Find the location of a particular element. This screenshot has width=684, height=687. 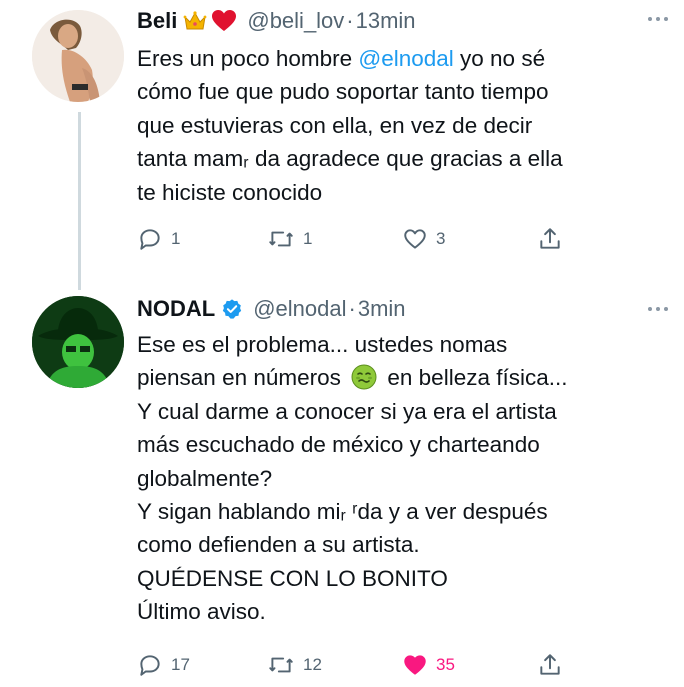

text-segment: más escuchado de méxico y charteando is located at coordinates (338, 445).